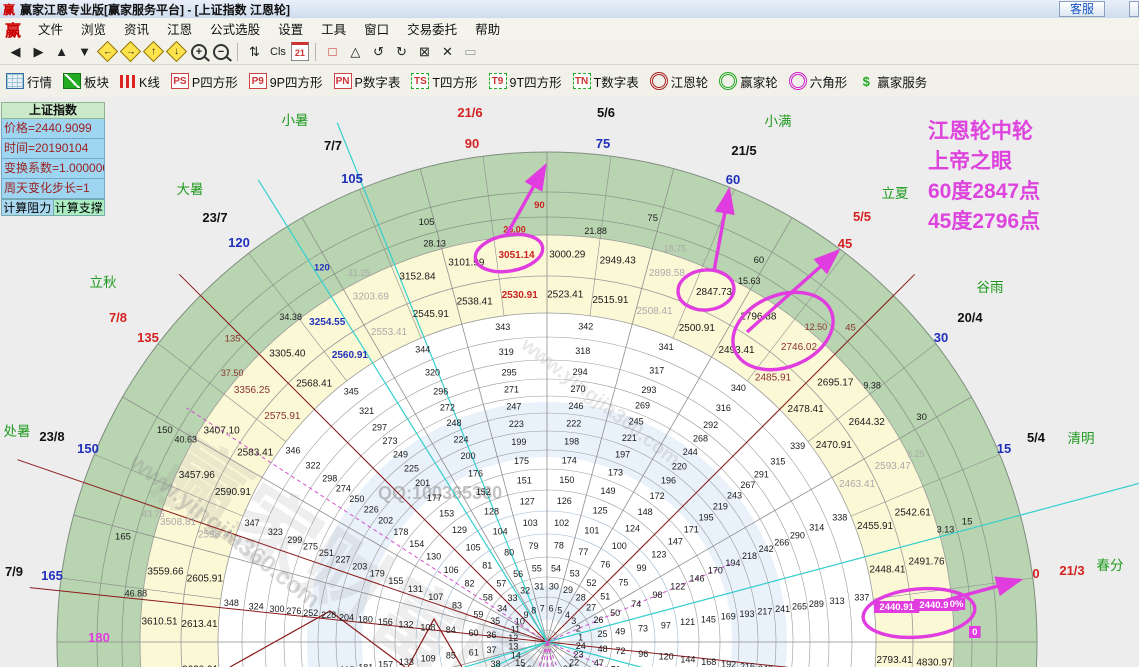  What do you see at coordinates (591, 608) in the screenshot?
I see `integer-spiral-label: 27` at bounding box center [591, 608].